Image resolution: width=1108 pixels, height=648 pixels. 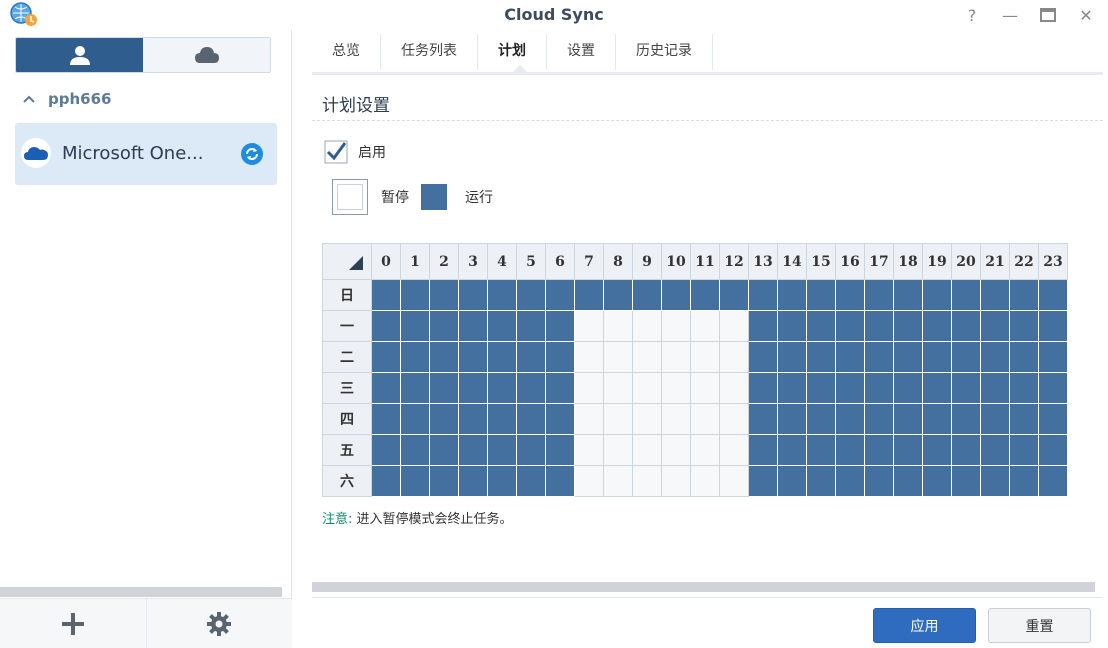 I want to click on tab-settings: 设置, so click(x=581, y=52).